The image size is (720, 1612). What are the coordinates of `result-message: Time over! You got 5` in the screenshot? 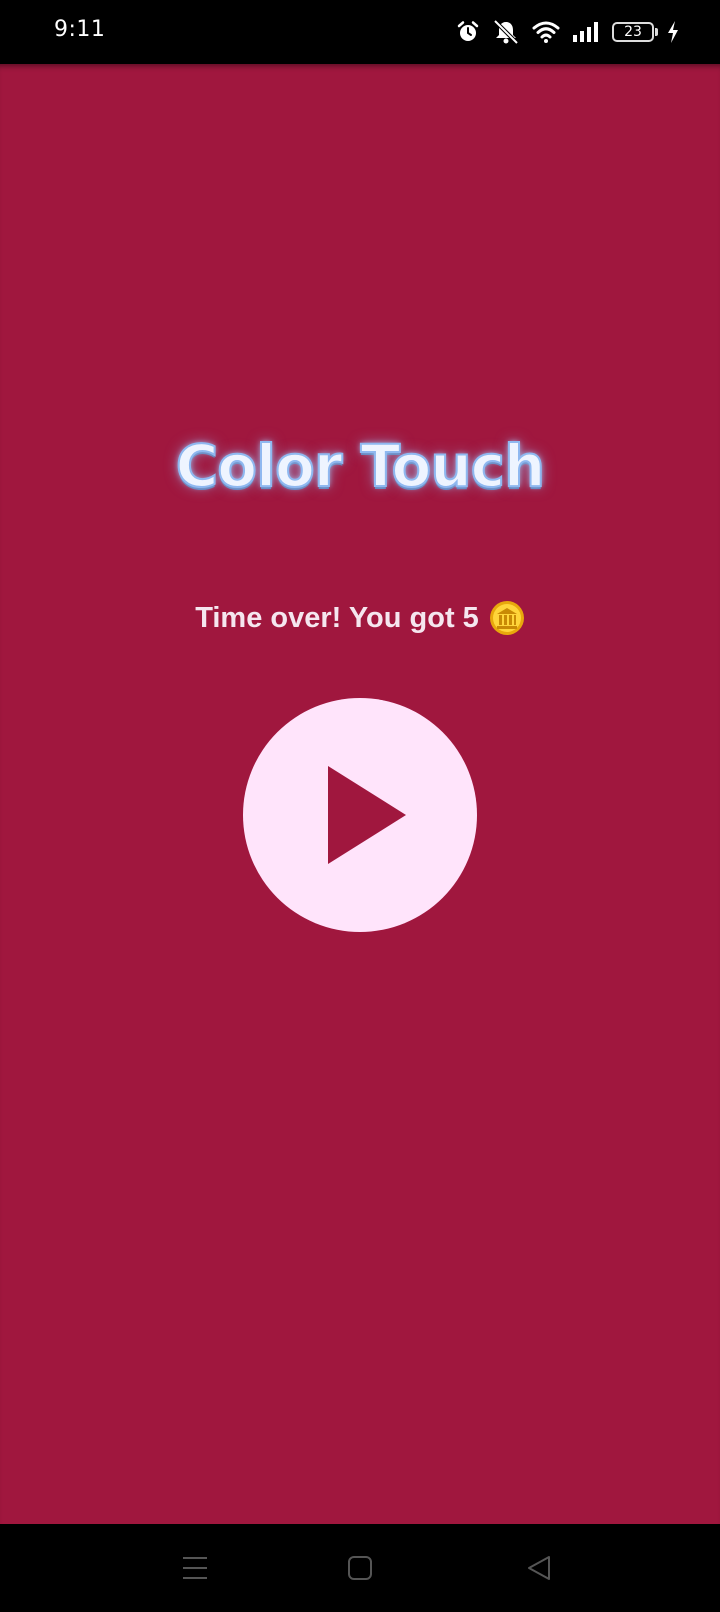 It's located at (360, 618).